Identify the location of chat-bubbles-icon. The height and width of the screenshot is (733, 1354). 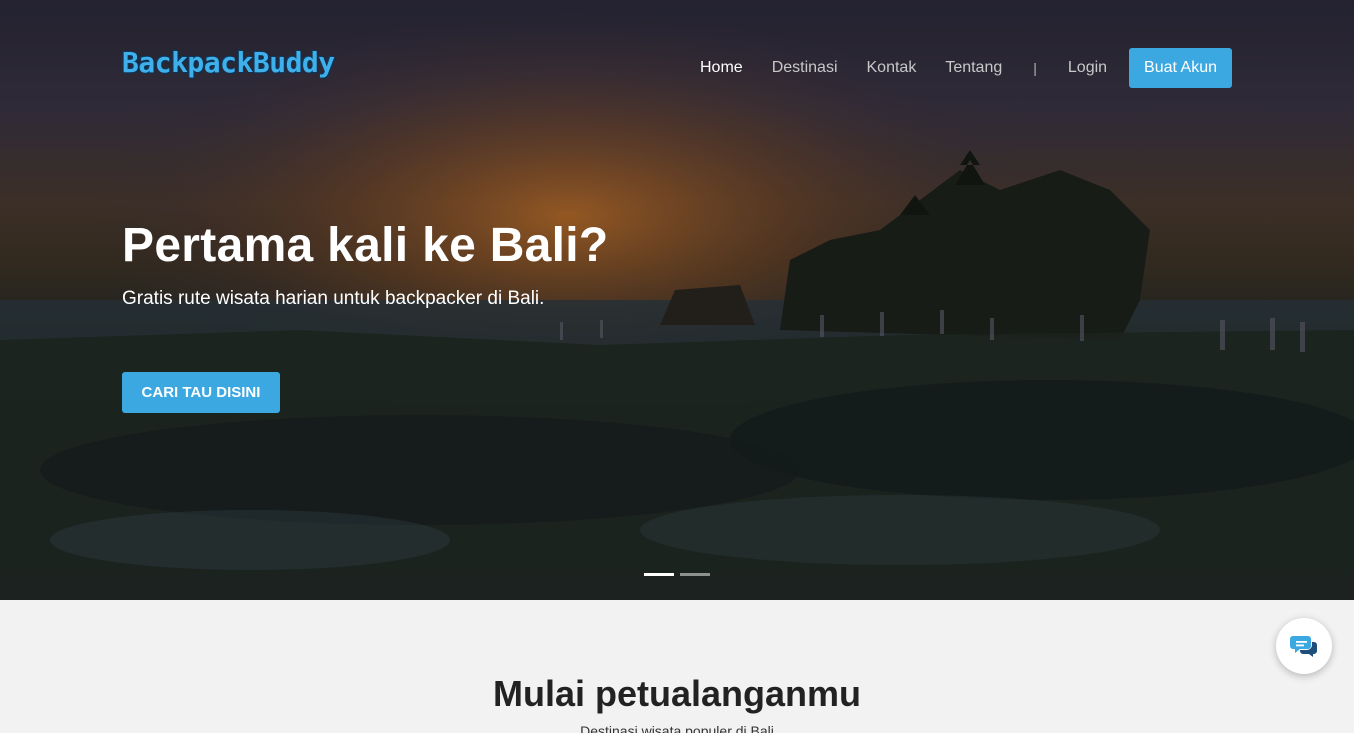
(1303, 646).